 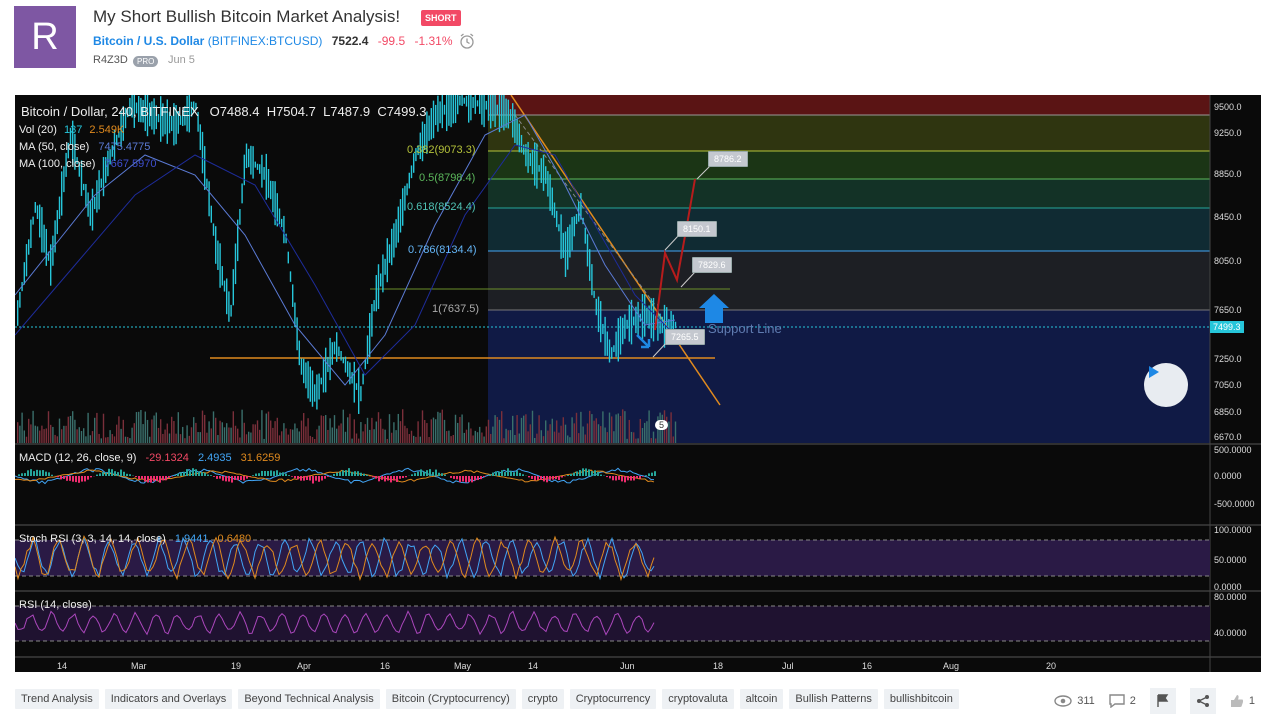 I want to click on event-marker: 5, so click(x=662, y=425).